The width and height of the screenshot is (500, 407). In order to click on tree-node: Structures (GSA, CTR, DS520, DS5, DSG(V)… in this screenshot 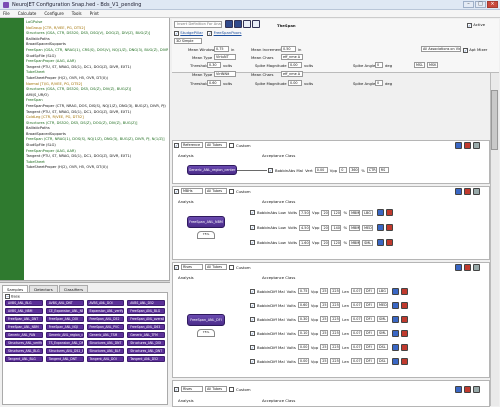, I will do `click(97, 34)`.